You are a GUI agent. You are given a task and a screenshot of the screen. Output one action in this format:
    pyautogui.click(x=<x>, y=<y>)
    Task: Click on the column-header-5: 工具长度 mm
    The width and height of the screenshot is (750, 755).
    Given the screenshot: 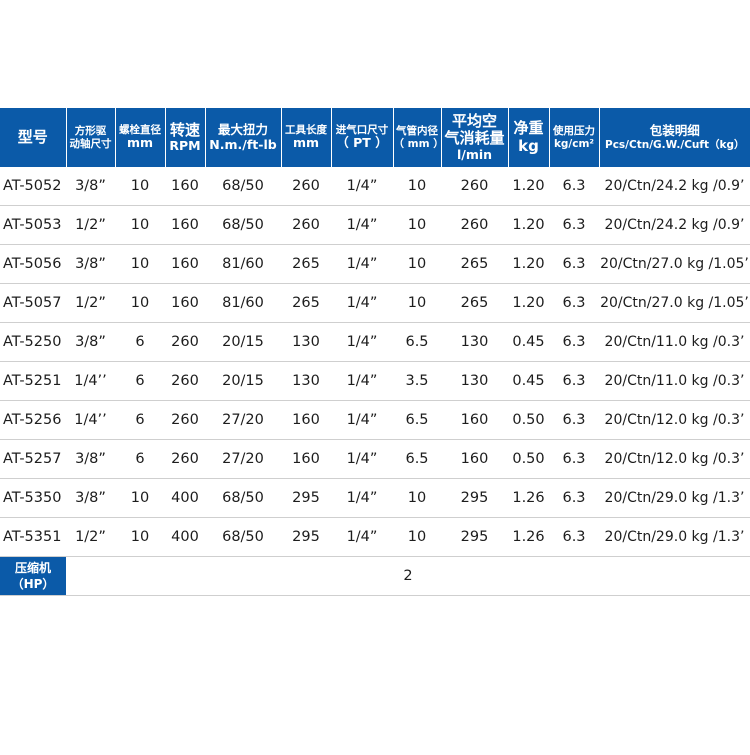 What is the action you would take?
    pyautogui.click(x=306, y=137)
    